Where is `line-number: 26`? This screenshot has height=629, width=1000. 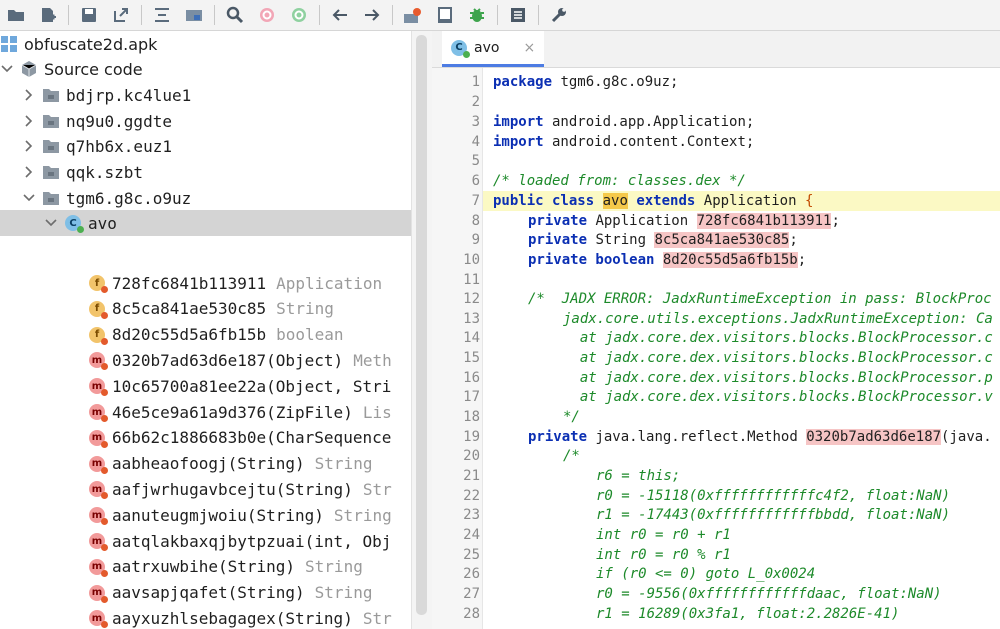 line-number: 26 is located at coordinates (471, 574).